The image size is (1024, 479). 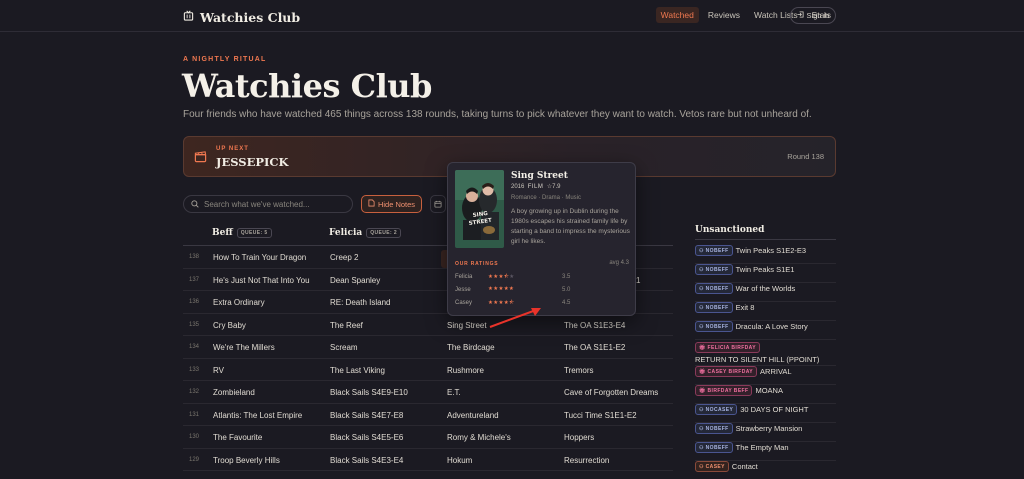 I want to click on pick-cell: Black Sails S4E5-E6, so click(x=366, y=437).